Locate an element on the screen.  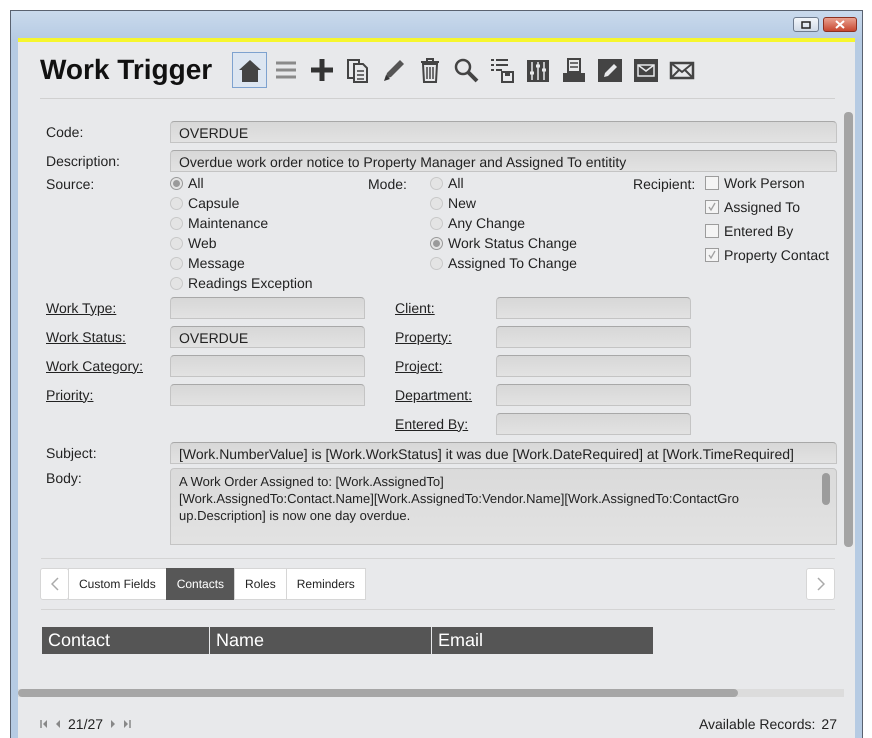
lookup-link: Client: is located at coordinates (415, 308).